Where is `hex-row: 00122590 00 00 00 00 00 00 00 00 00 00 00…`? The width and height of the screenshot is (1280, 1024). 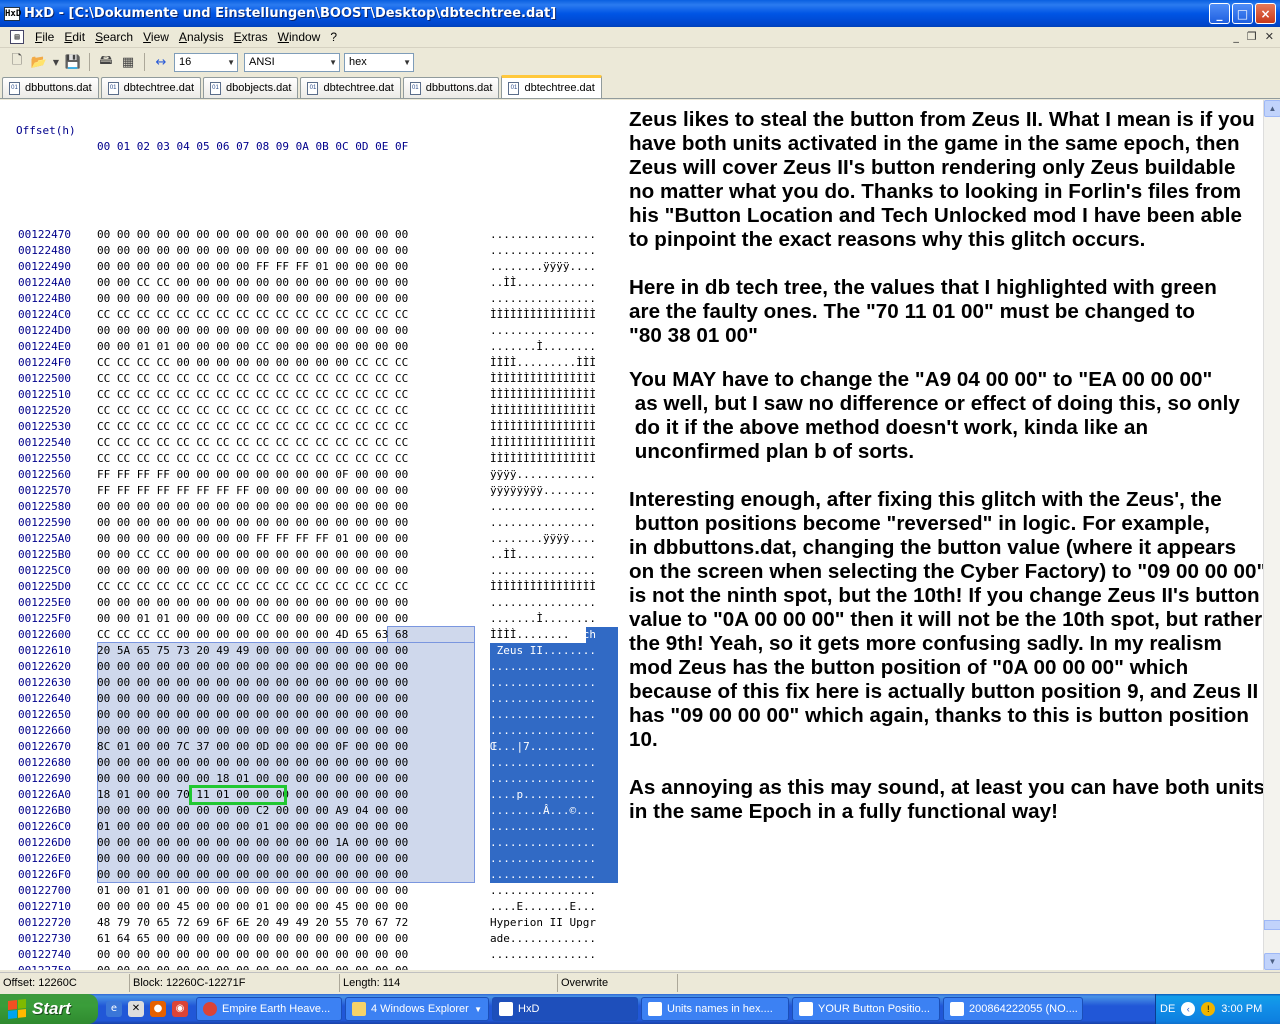
hex-row: 00122590 00 00 00 00 00 00 00 00 00 00 00… is located at coordinates (314, 523).